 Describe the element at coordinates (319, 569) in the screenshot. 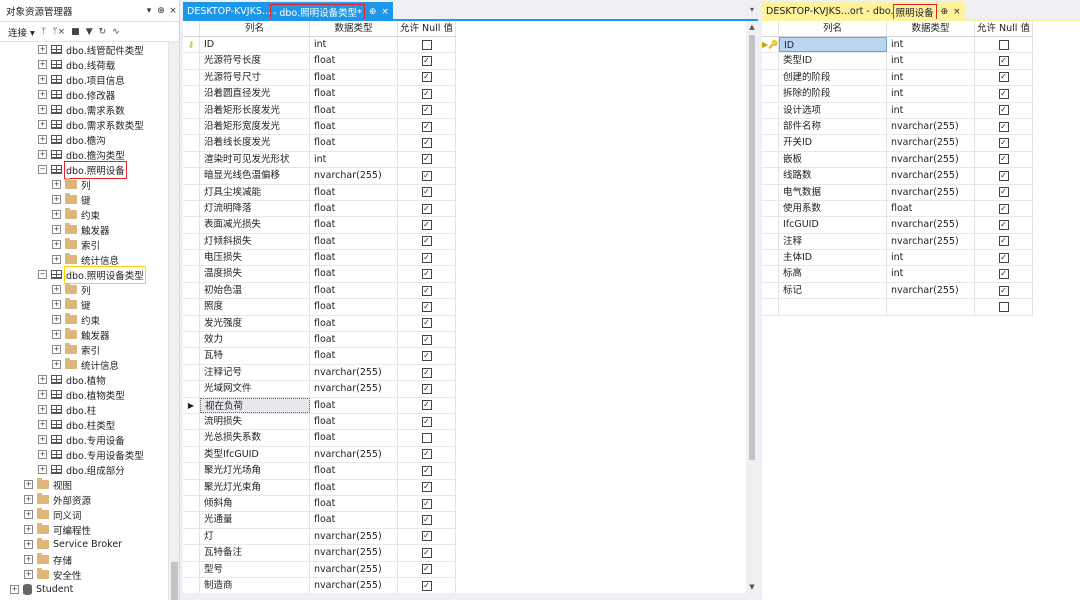

I see `table-row: 型号 nvarchar(255) ✓` at that location.